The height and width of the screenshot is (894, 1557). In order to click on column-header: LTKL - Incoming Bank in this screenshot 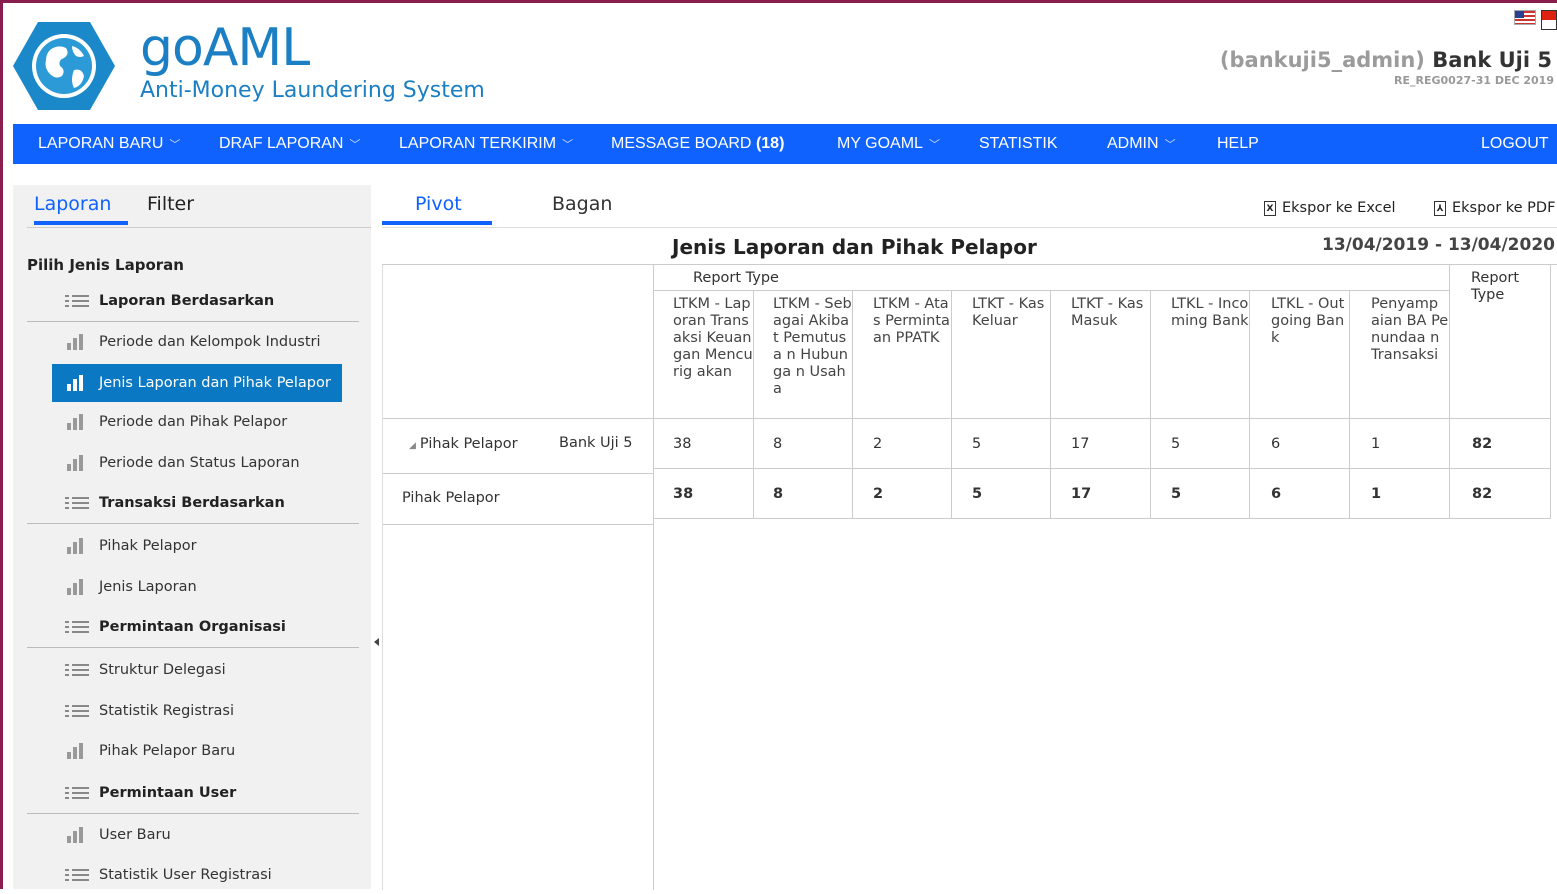, I will do `click(1210, 312)`.